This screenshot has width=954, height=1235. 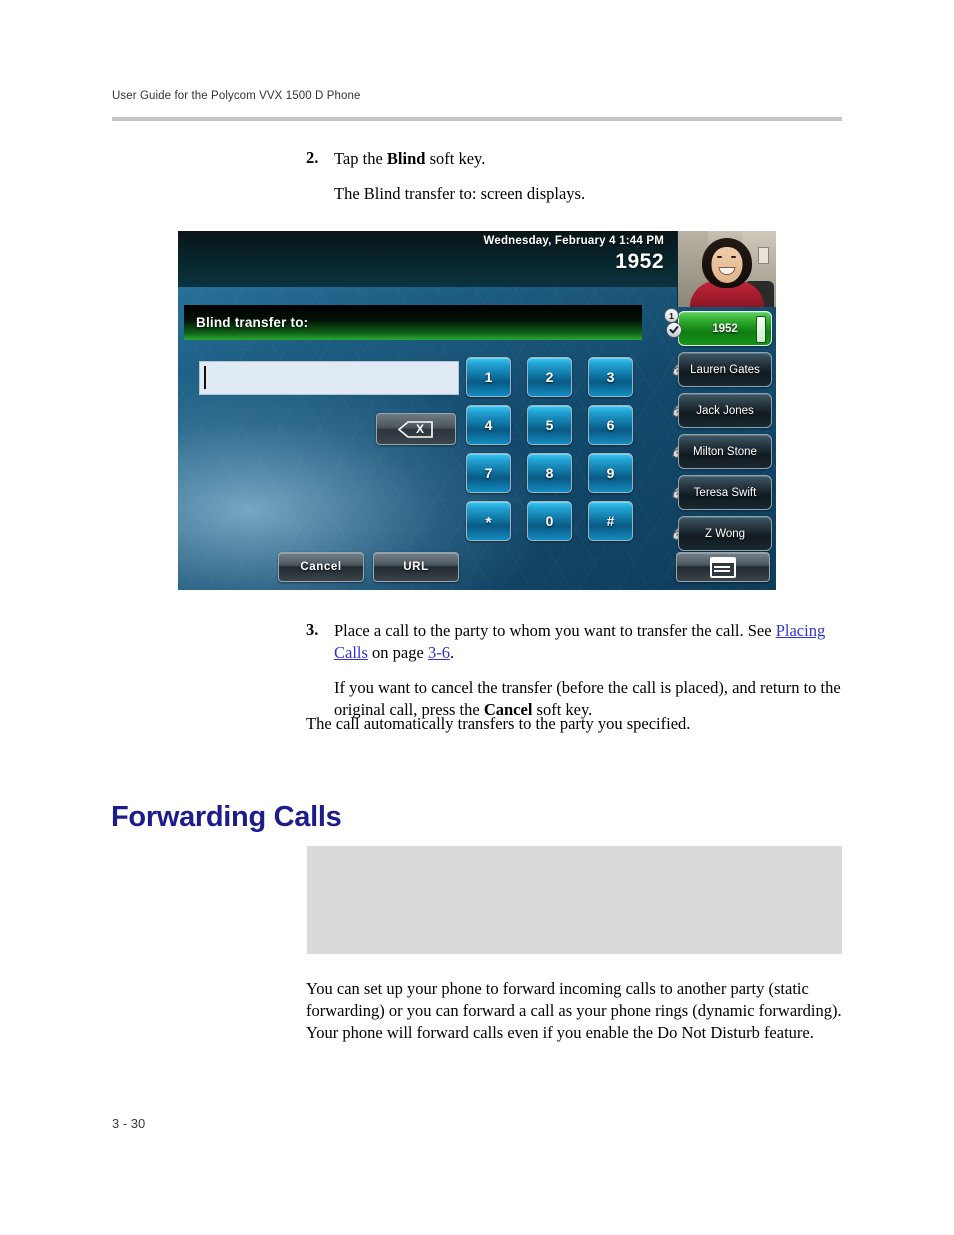 What do you see at coordinates (397, 652) in the screenshot?
I see `step-3-line-1-mid: on page` at bounding box center [397, 652].